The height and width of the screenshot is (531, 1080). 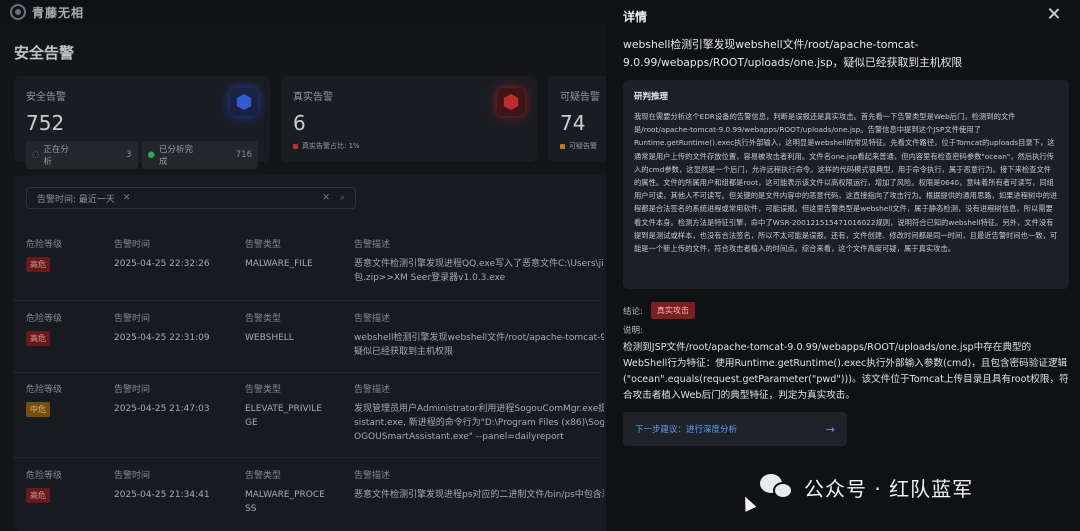 I want to click on next-step-button: 下一步建议：进行深度分析 →, so click(x=735, y=429).